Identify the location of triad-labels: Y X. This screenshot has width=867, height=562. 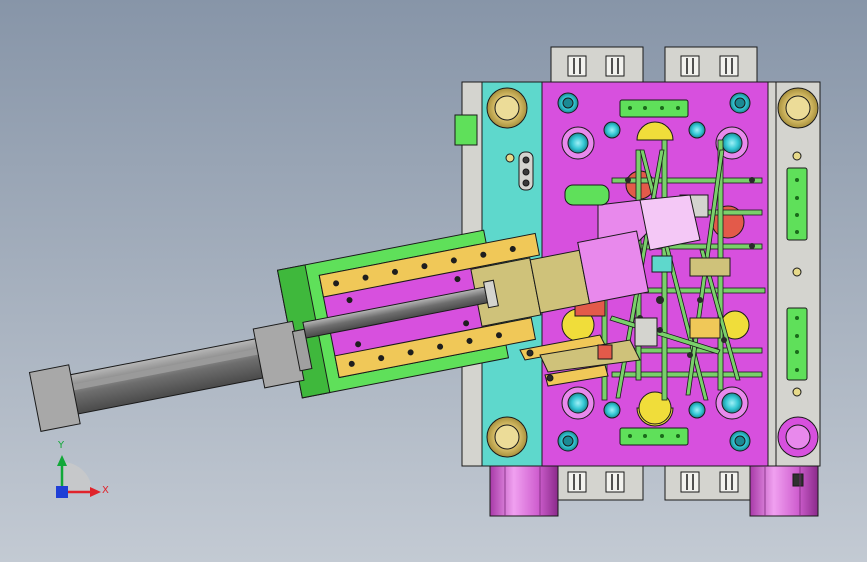
(78, 473).